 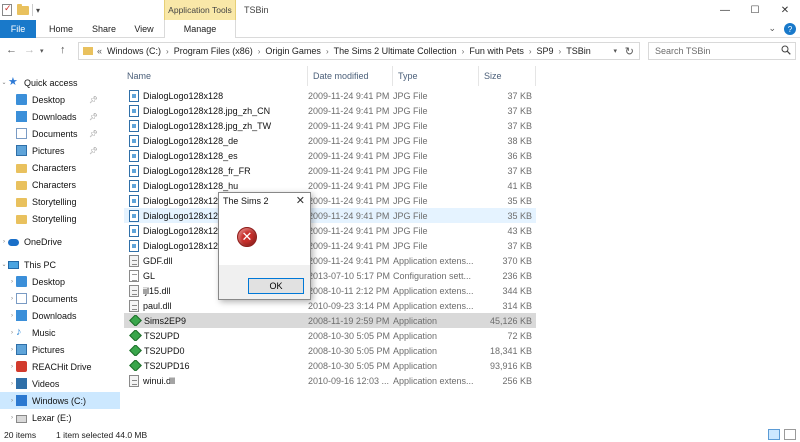 What do you see at coordinates (60, 315) in the screenshot?
I see `sidebar-item-downloads: › Downloads` at bounding box center [60, 315].